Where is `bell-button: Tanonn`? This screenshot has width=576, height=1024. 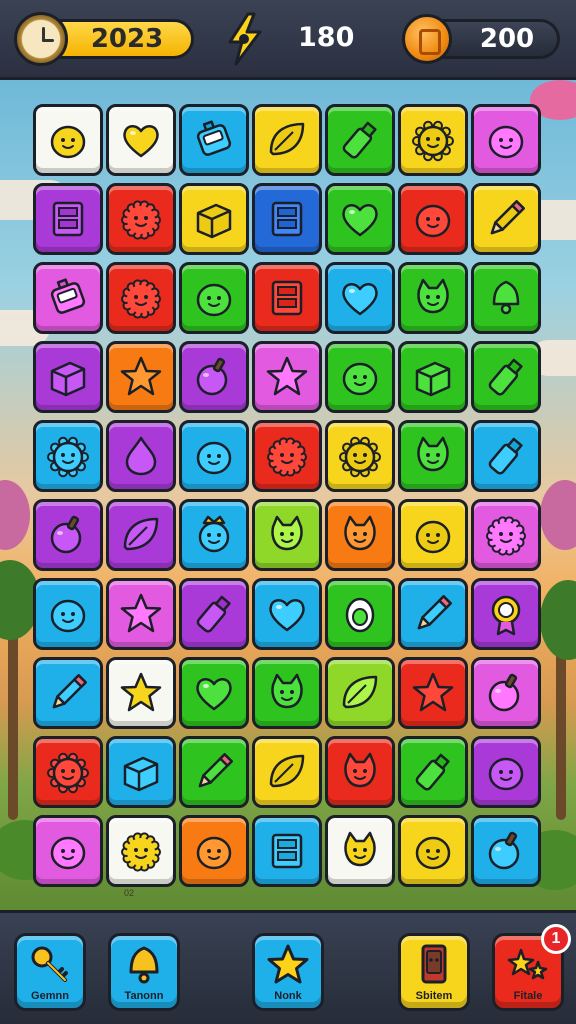 bell-button: Tanonn is located at coordinates (144, 972).